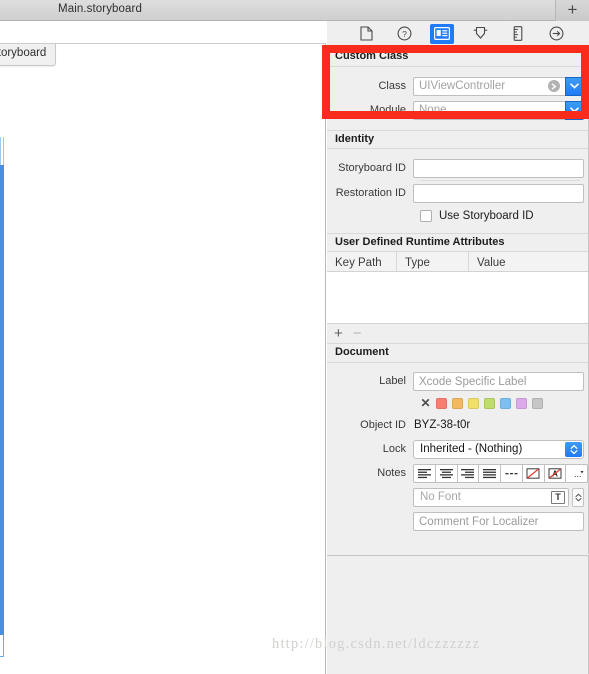  I want to click on class-dropdown-button, so click(574, 86).